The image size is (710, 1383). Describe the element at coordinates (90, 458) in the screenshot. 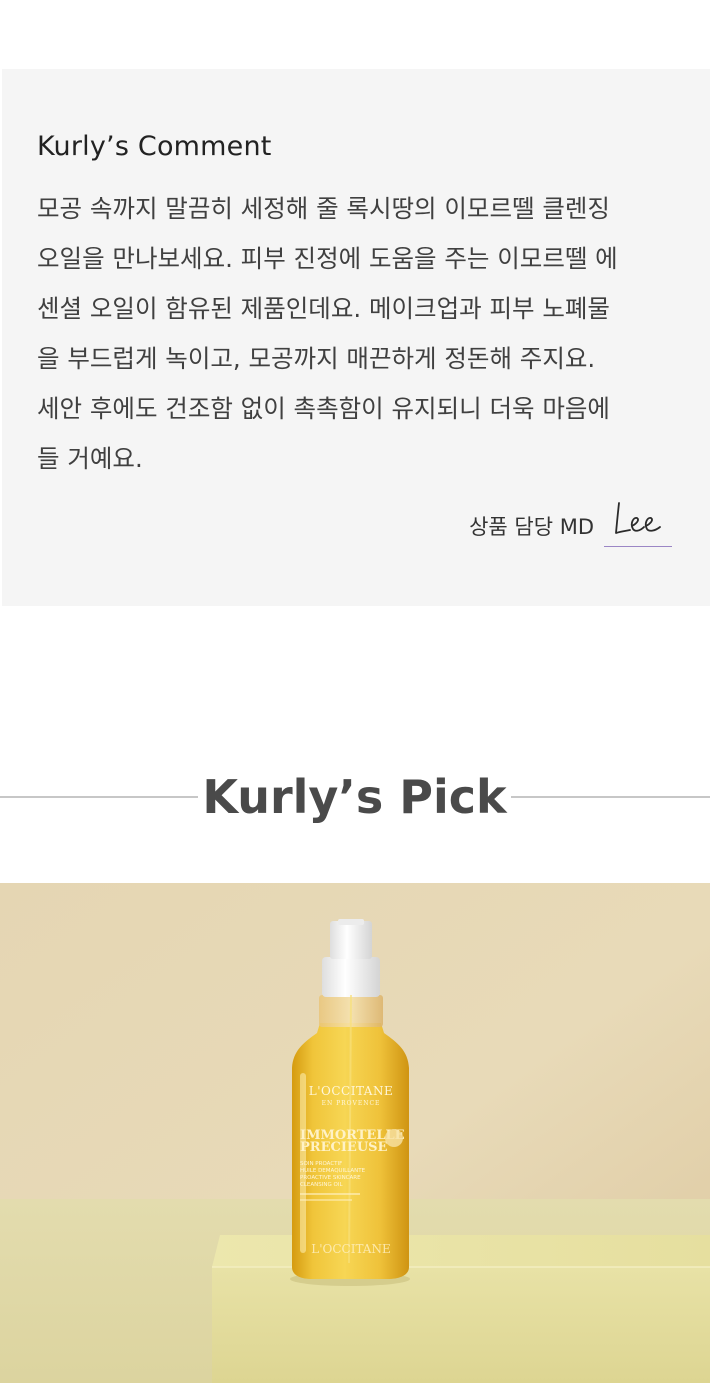

I see `comment-line: 들 거예요.` at that location.